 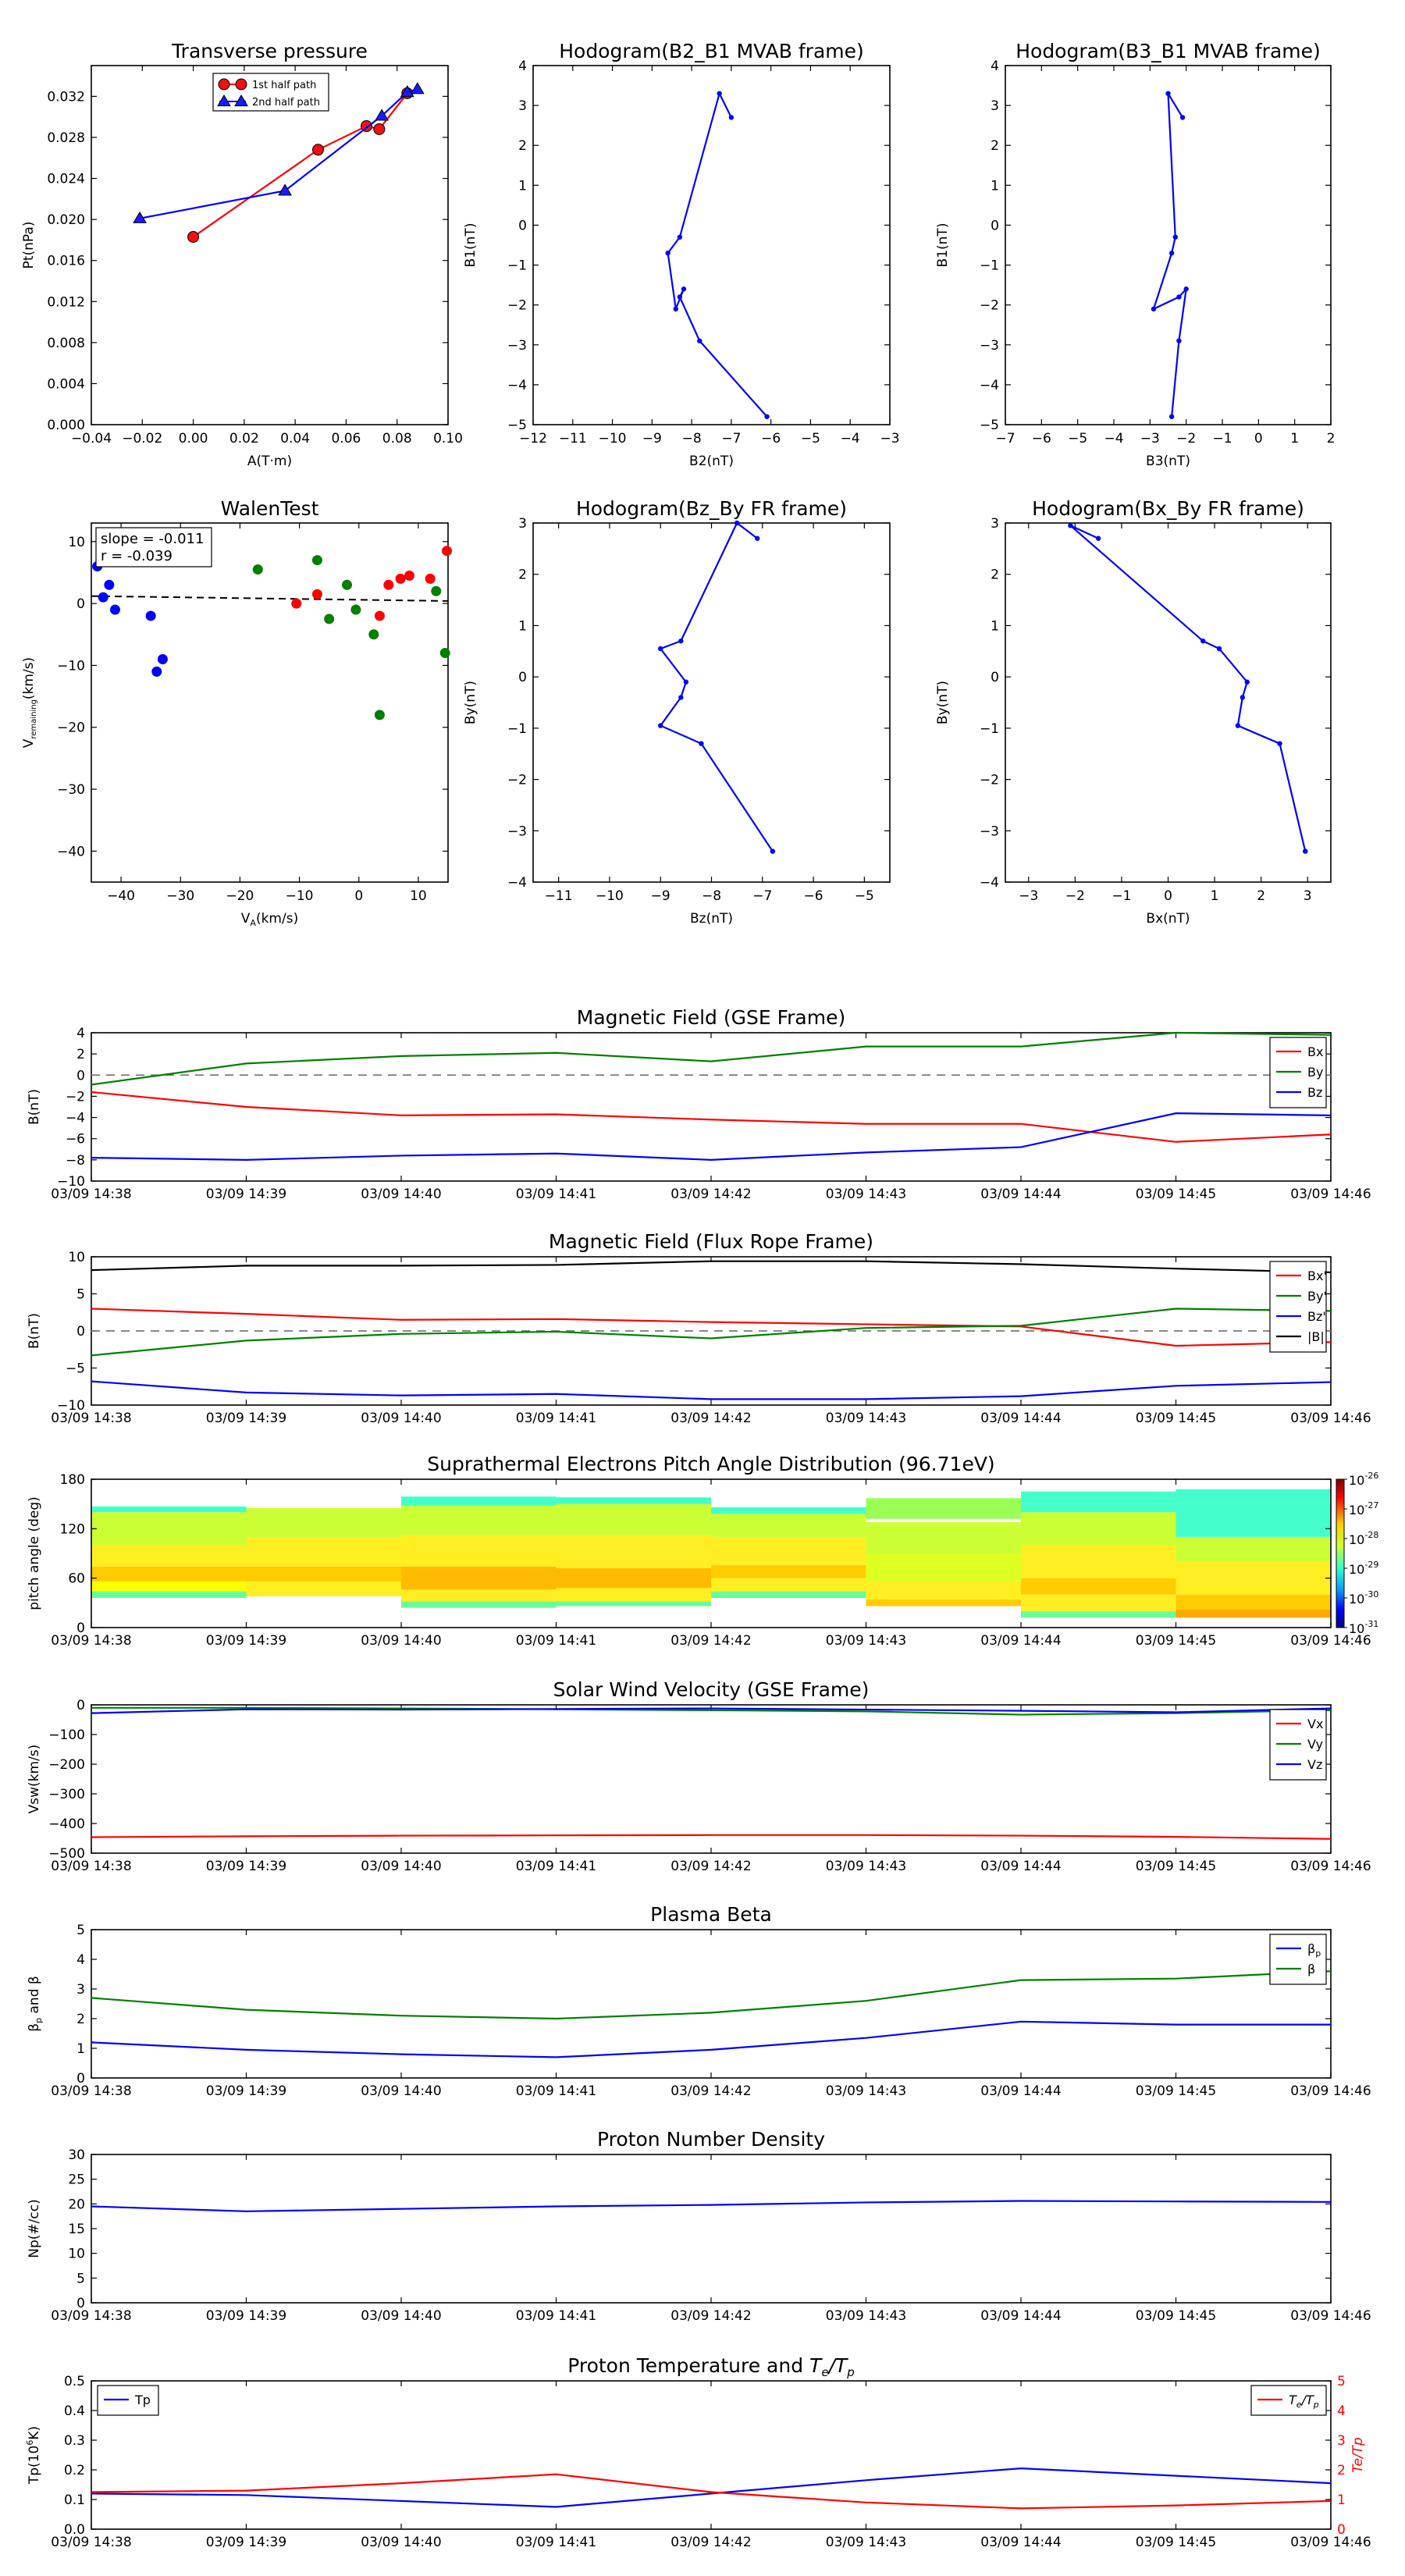 What do you see at coordinates (137, 556) in the screenshot?
I see `walen_test-annotation: r = -0.039` at bounding box center [137, 556].